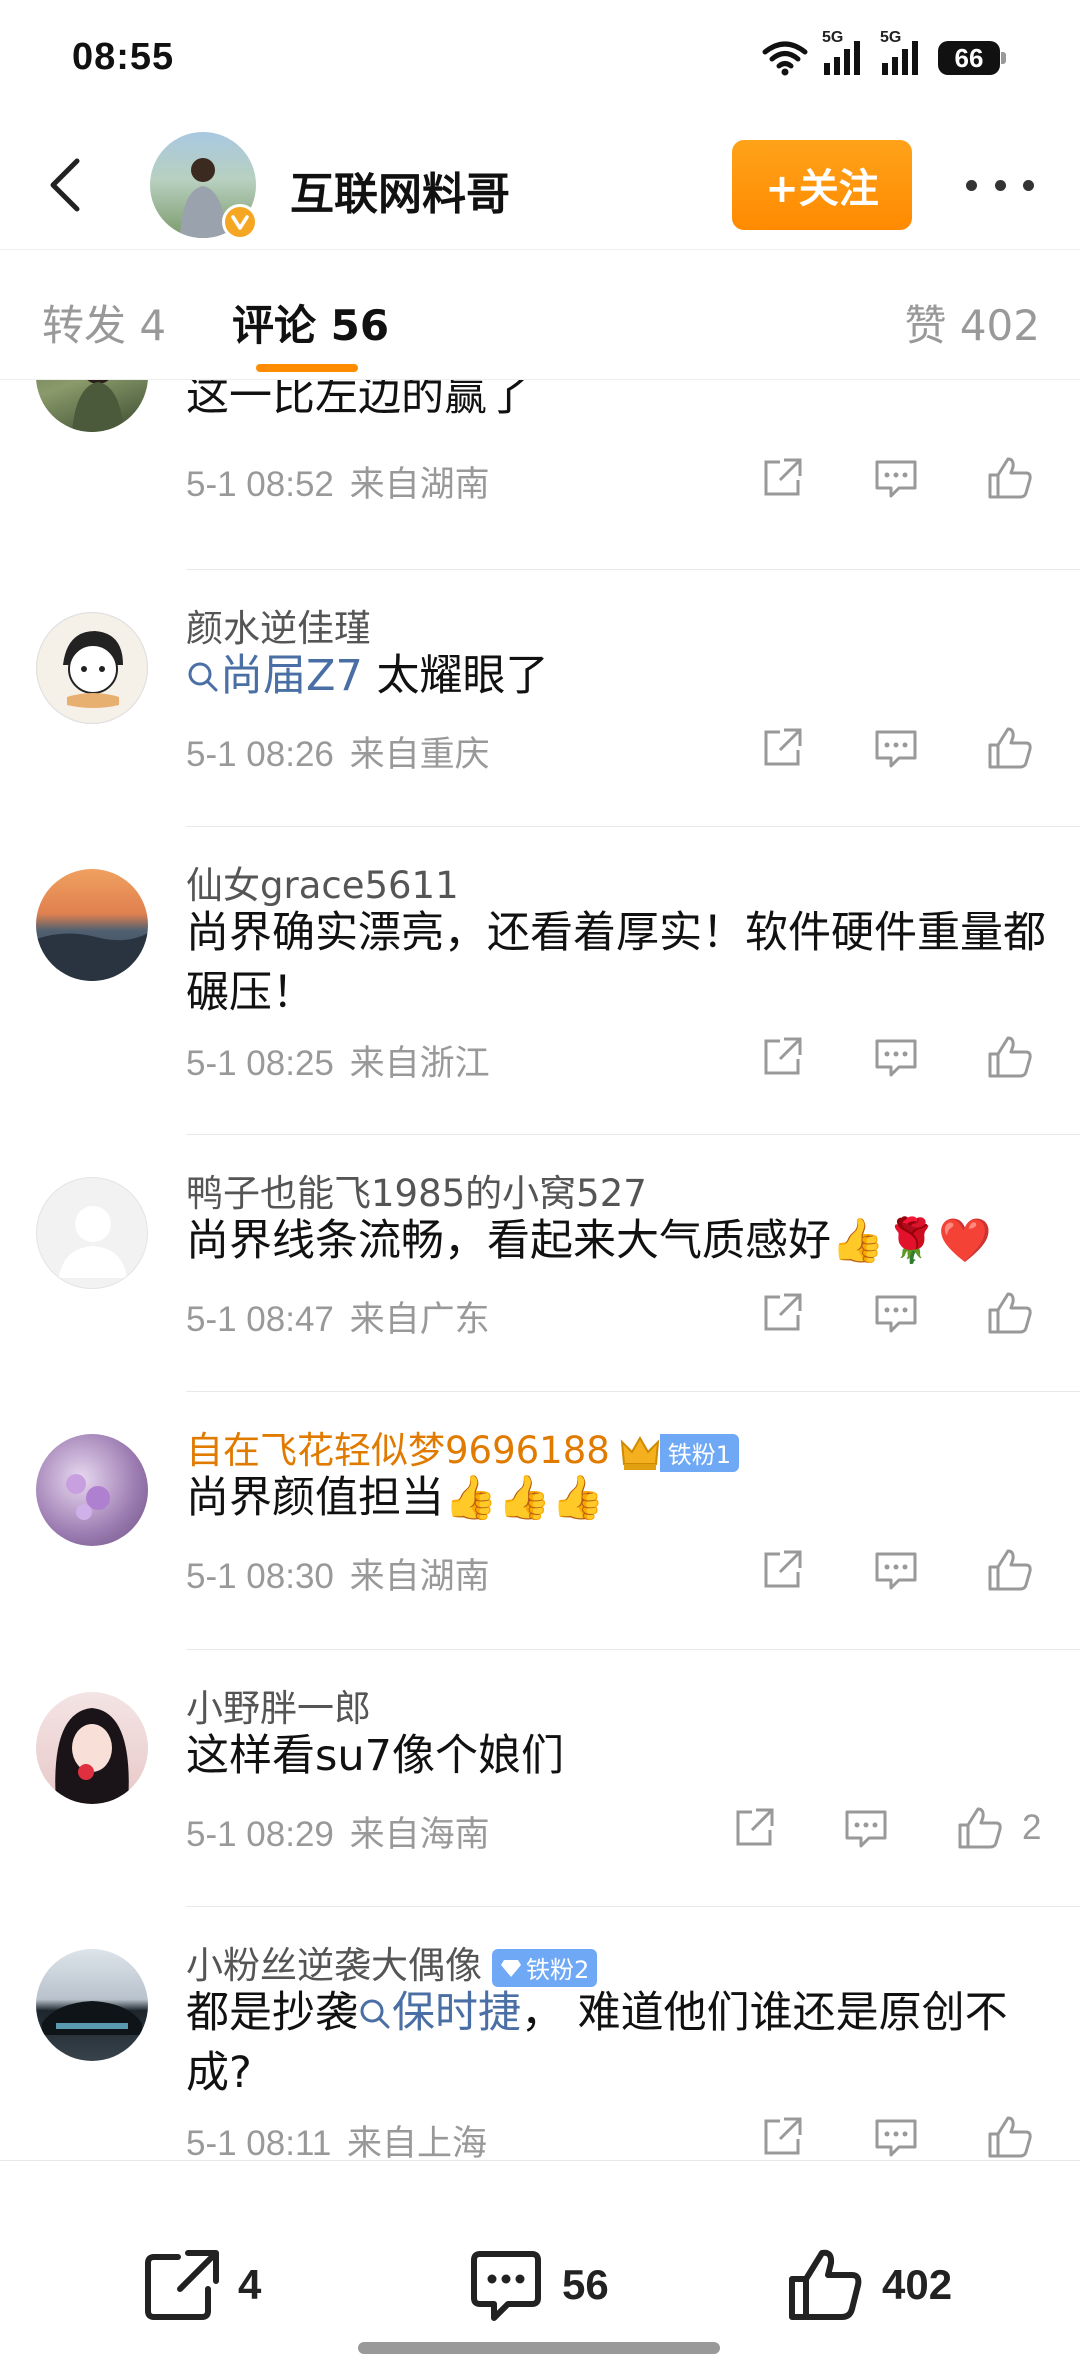 The width and height of the screenshot is (1080, 2376). Describe the element at coordinates (272, 2013) in the screenshot. I see `comment-text-before: 都是抄袭` at that location.